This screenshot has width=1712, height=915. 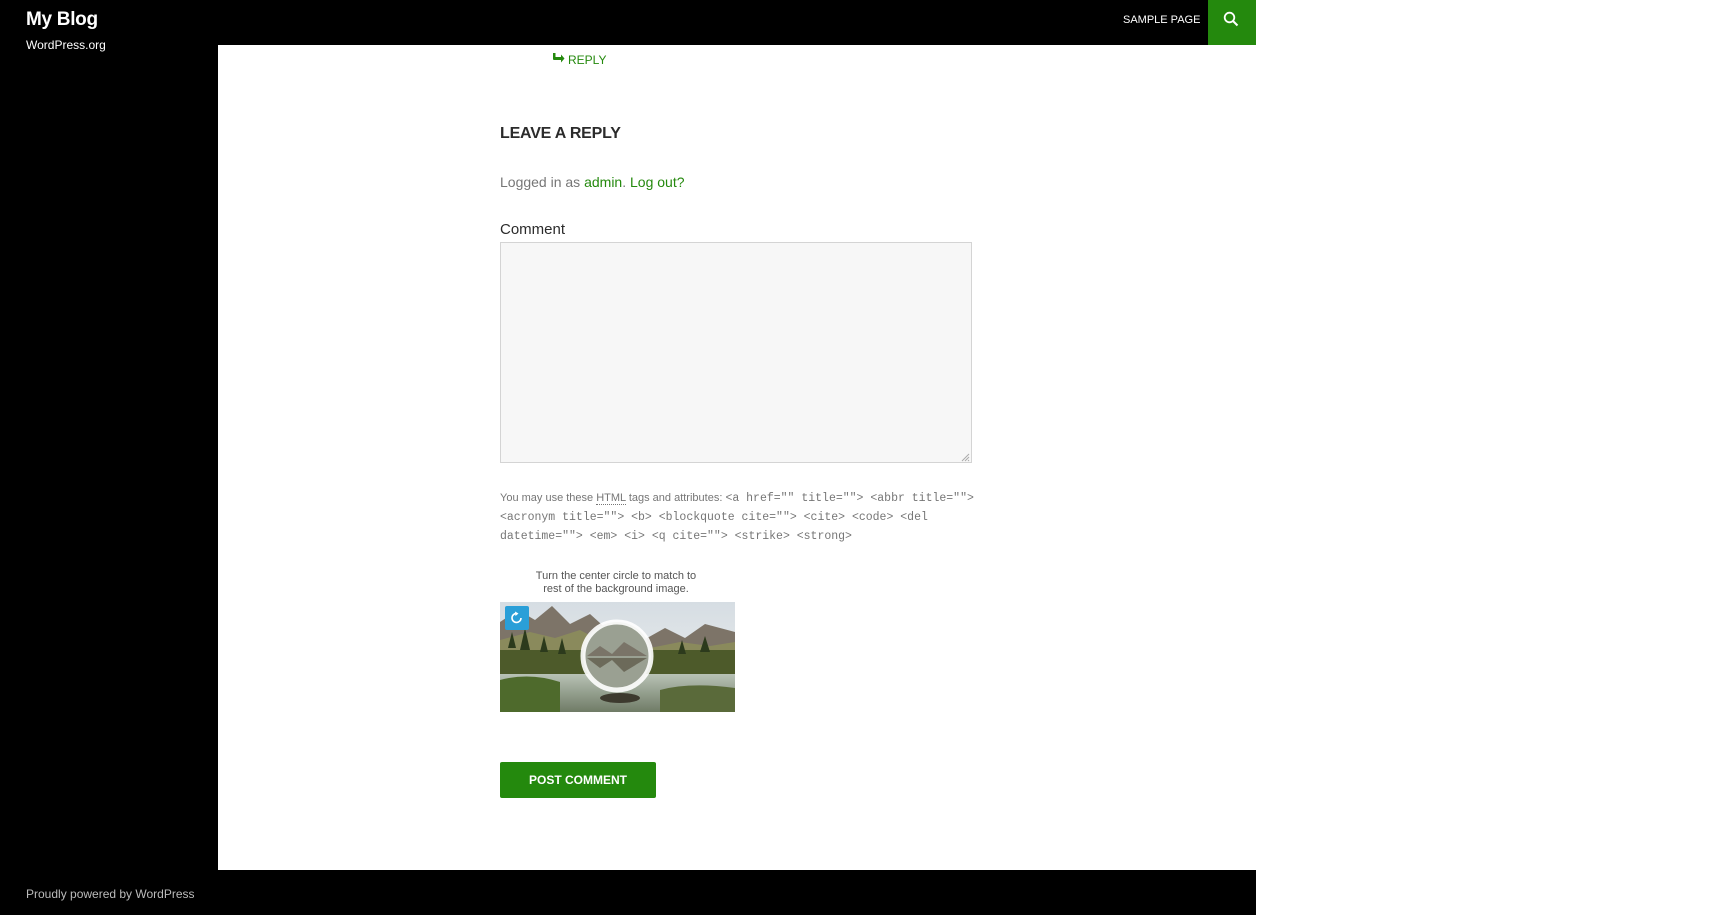 What do you see at coordinates (628, 22) in the screenshot?
I see `site-header: My Blog SAMPLE PAGE` at bounding box center [628, 22].